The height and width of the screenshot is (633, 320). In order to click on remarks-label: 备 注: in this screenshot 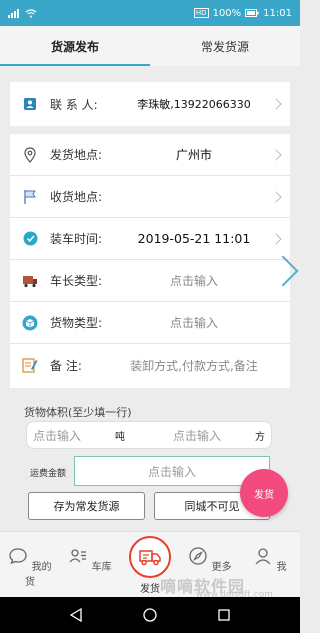, I will do `click(66, 365)`.